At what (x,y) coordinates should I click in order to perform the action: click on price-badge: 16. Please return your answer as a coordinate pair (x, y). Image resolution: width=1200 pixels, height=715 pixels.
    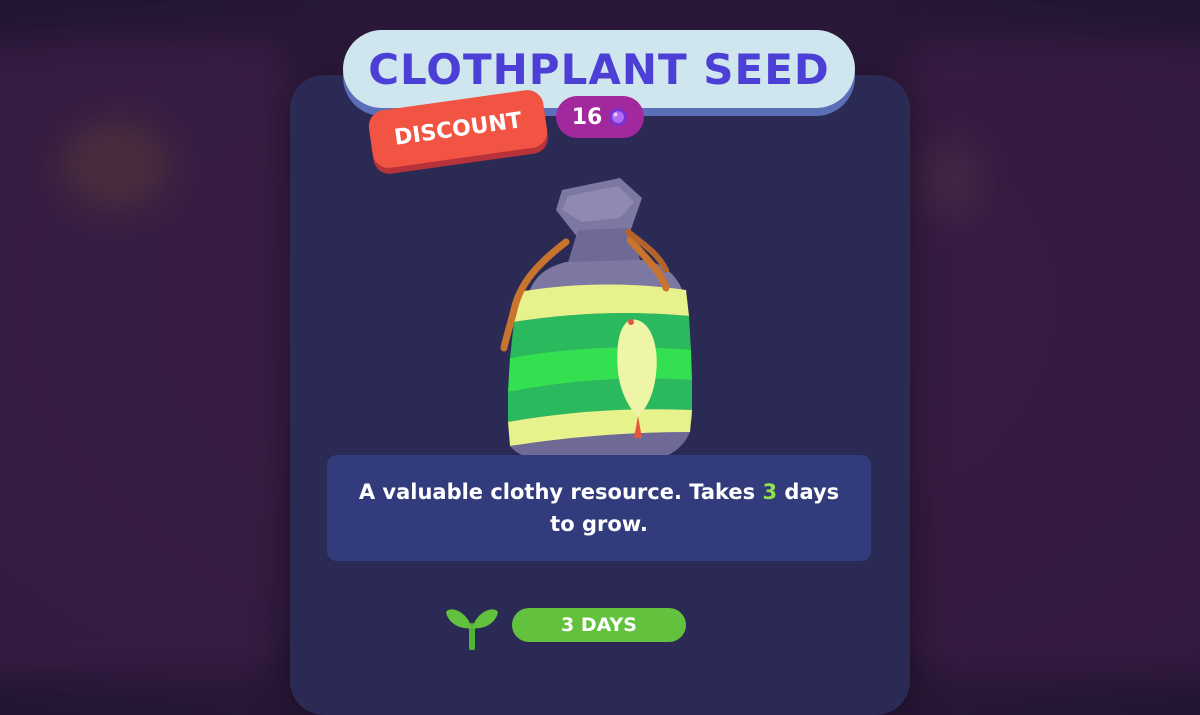
    Looking at the image, I should click on (600, 117).